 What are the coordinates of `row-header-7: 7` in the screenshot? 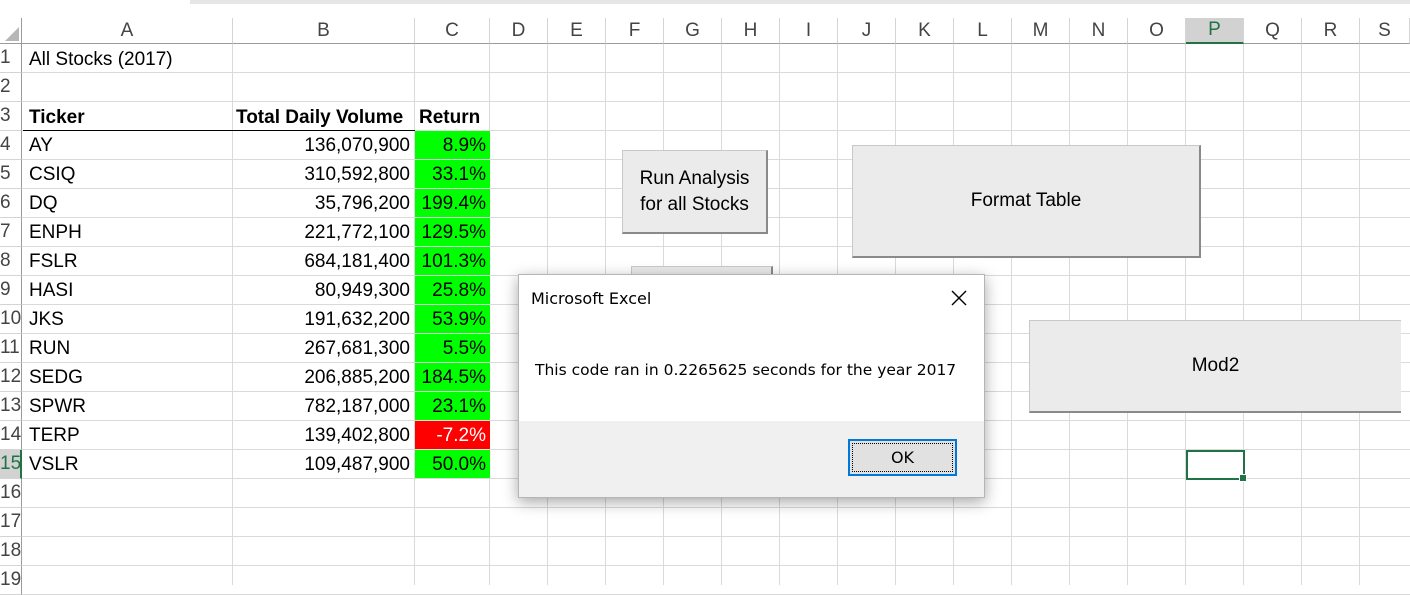 It's located at (11, 232).